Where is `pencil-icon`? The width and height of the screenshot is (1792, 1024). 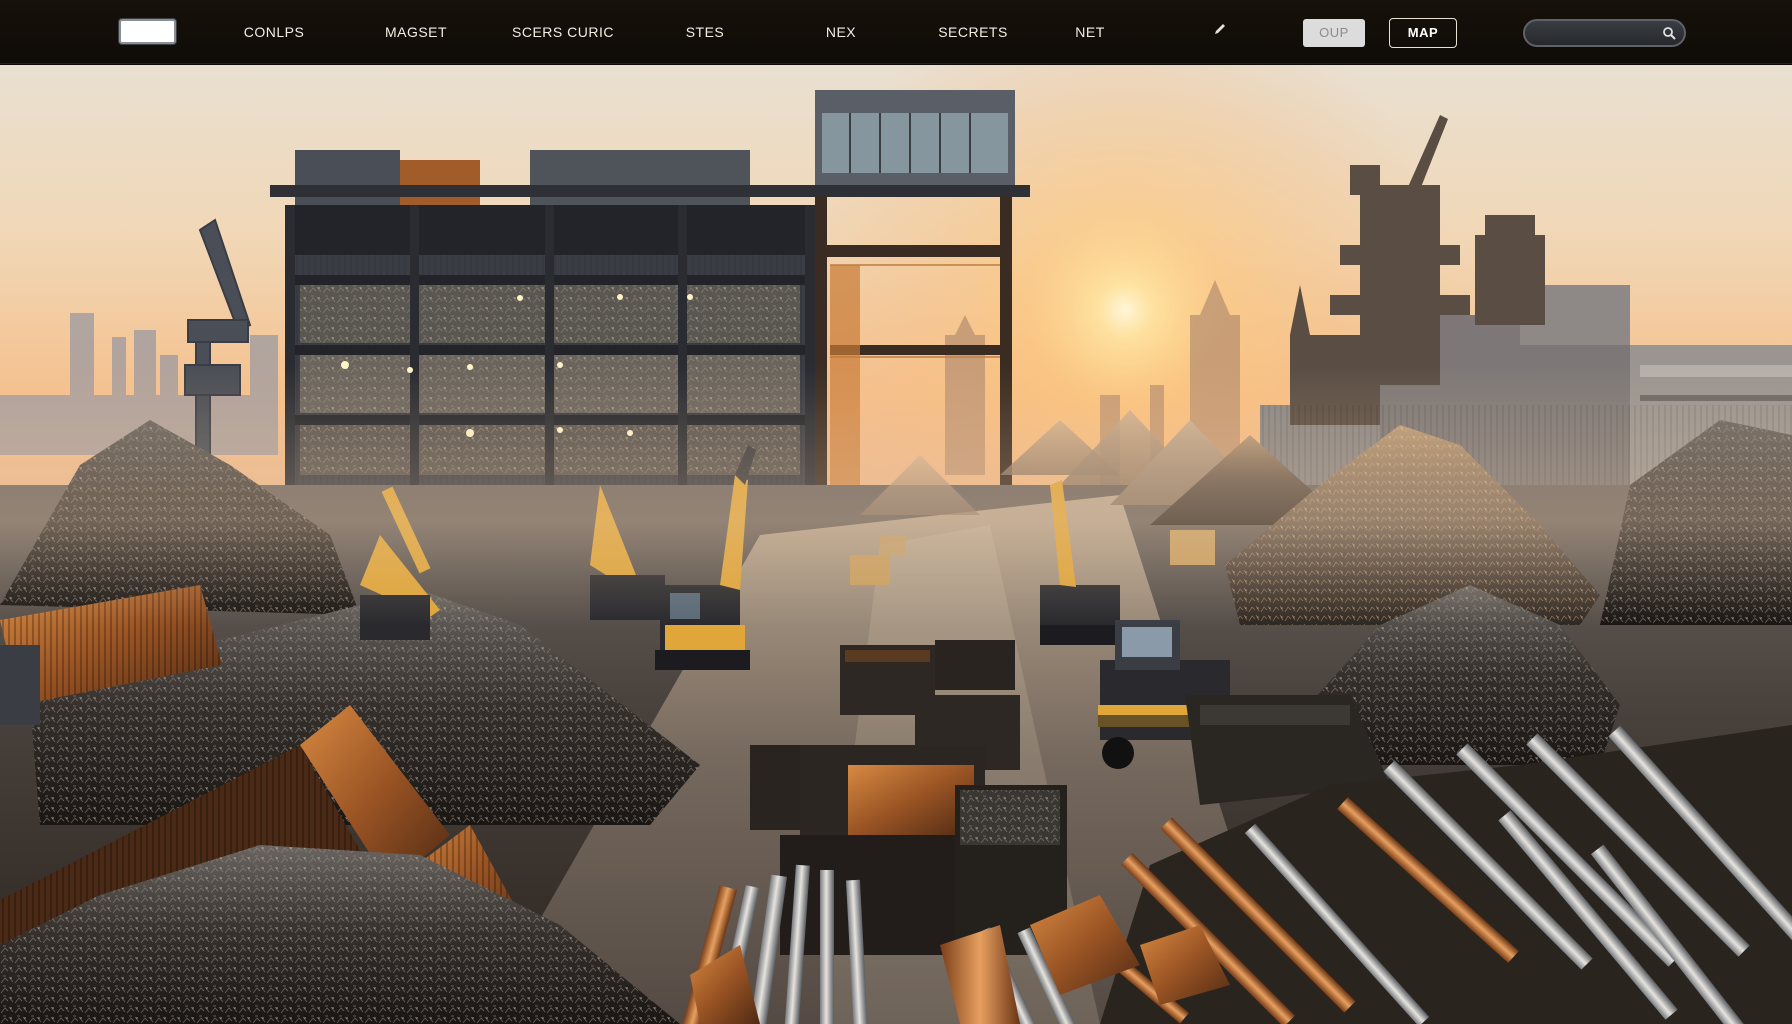
pencil-icon is located at coordinates (1220, 32).